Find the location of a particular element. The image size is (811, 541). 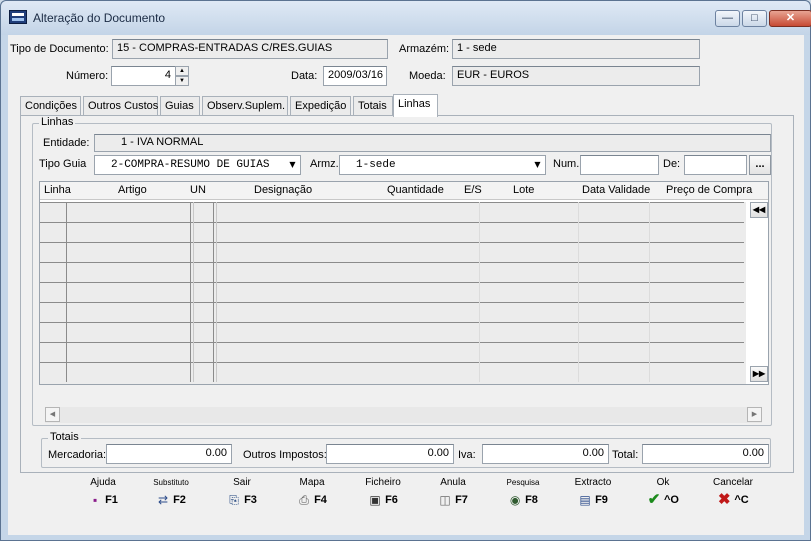

numero-spin-down-icon: ▼ is located at coordinates (182, 81).